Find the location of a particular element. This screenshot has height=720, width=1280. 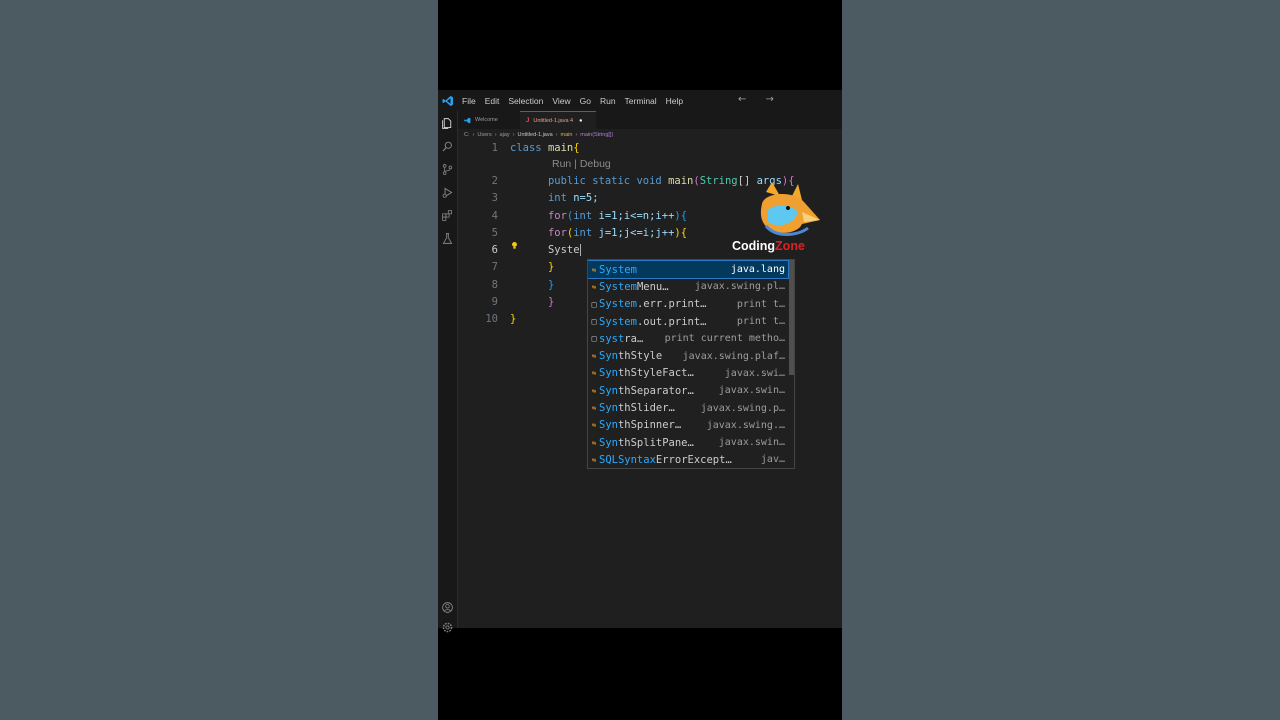

vscode-tab-icon is located at coordinates (467, 120).